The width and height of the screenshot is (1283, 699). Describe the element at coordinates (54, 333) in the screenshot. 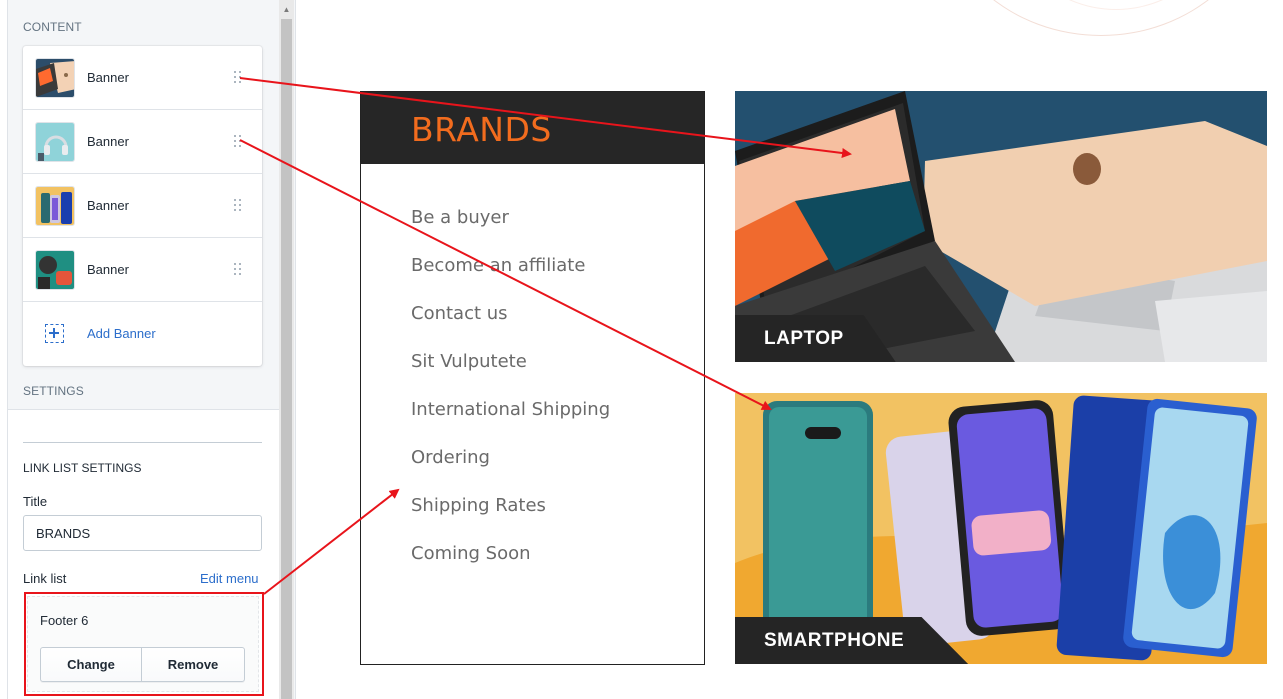

I see `add-section-icon` at that location.